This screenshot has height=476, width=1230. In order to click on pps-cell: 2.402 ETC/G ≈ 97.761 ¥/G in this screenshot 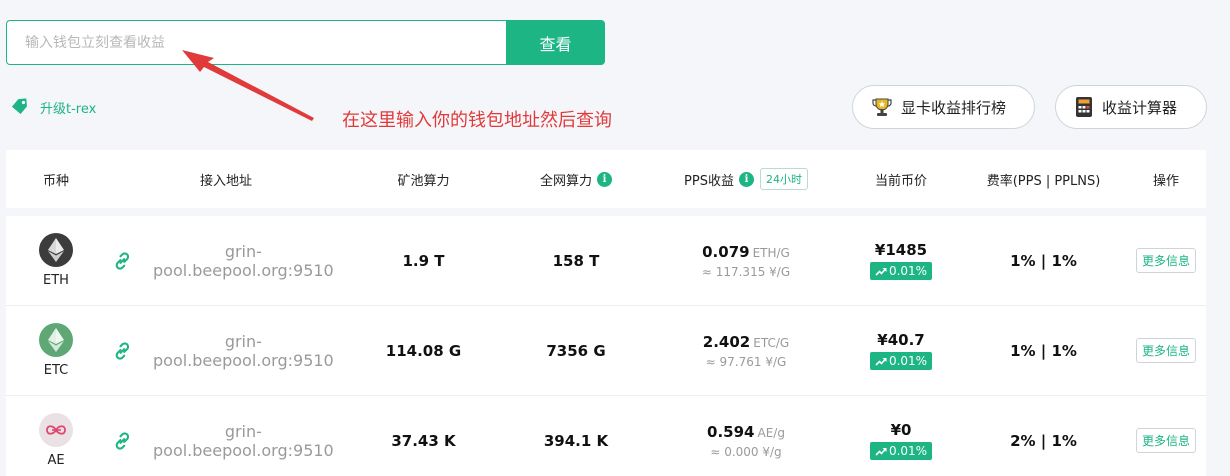, I will do `click(746, 350)`.